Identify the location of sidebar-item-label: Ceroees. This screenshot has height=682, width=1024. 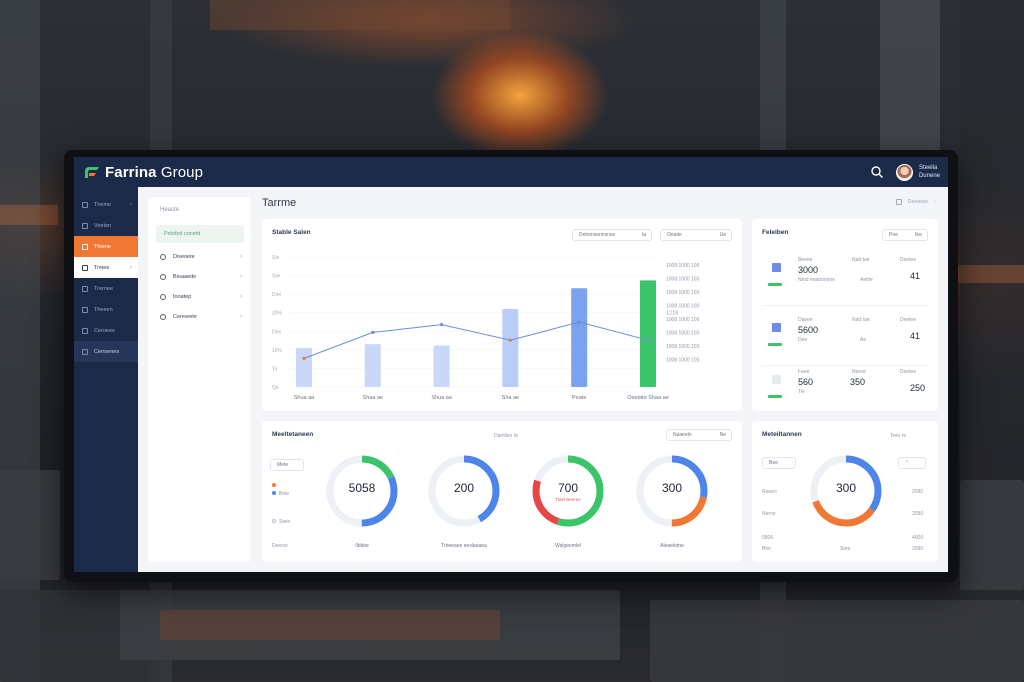
(104, 330).